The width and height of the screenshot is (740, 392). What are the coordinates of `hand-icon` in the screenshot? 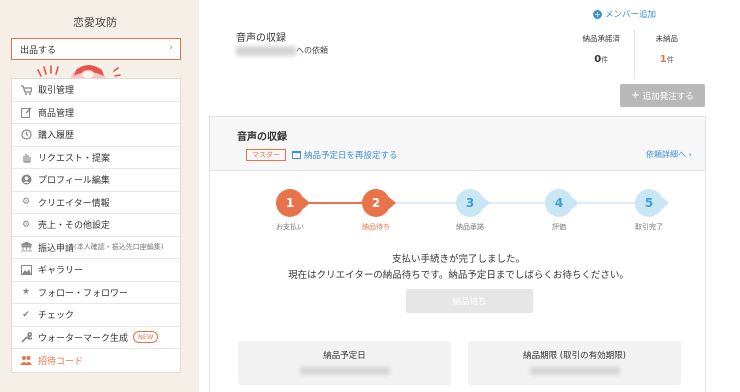 It's located at (26, 157).